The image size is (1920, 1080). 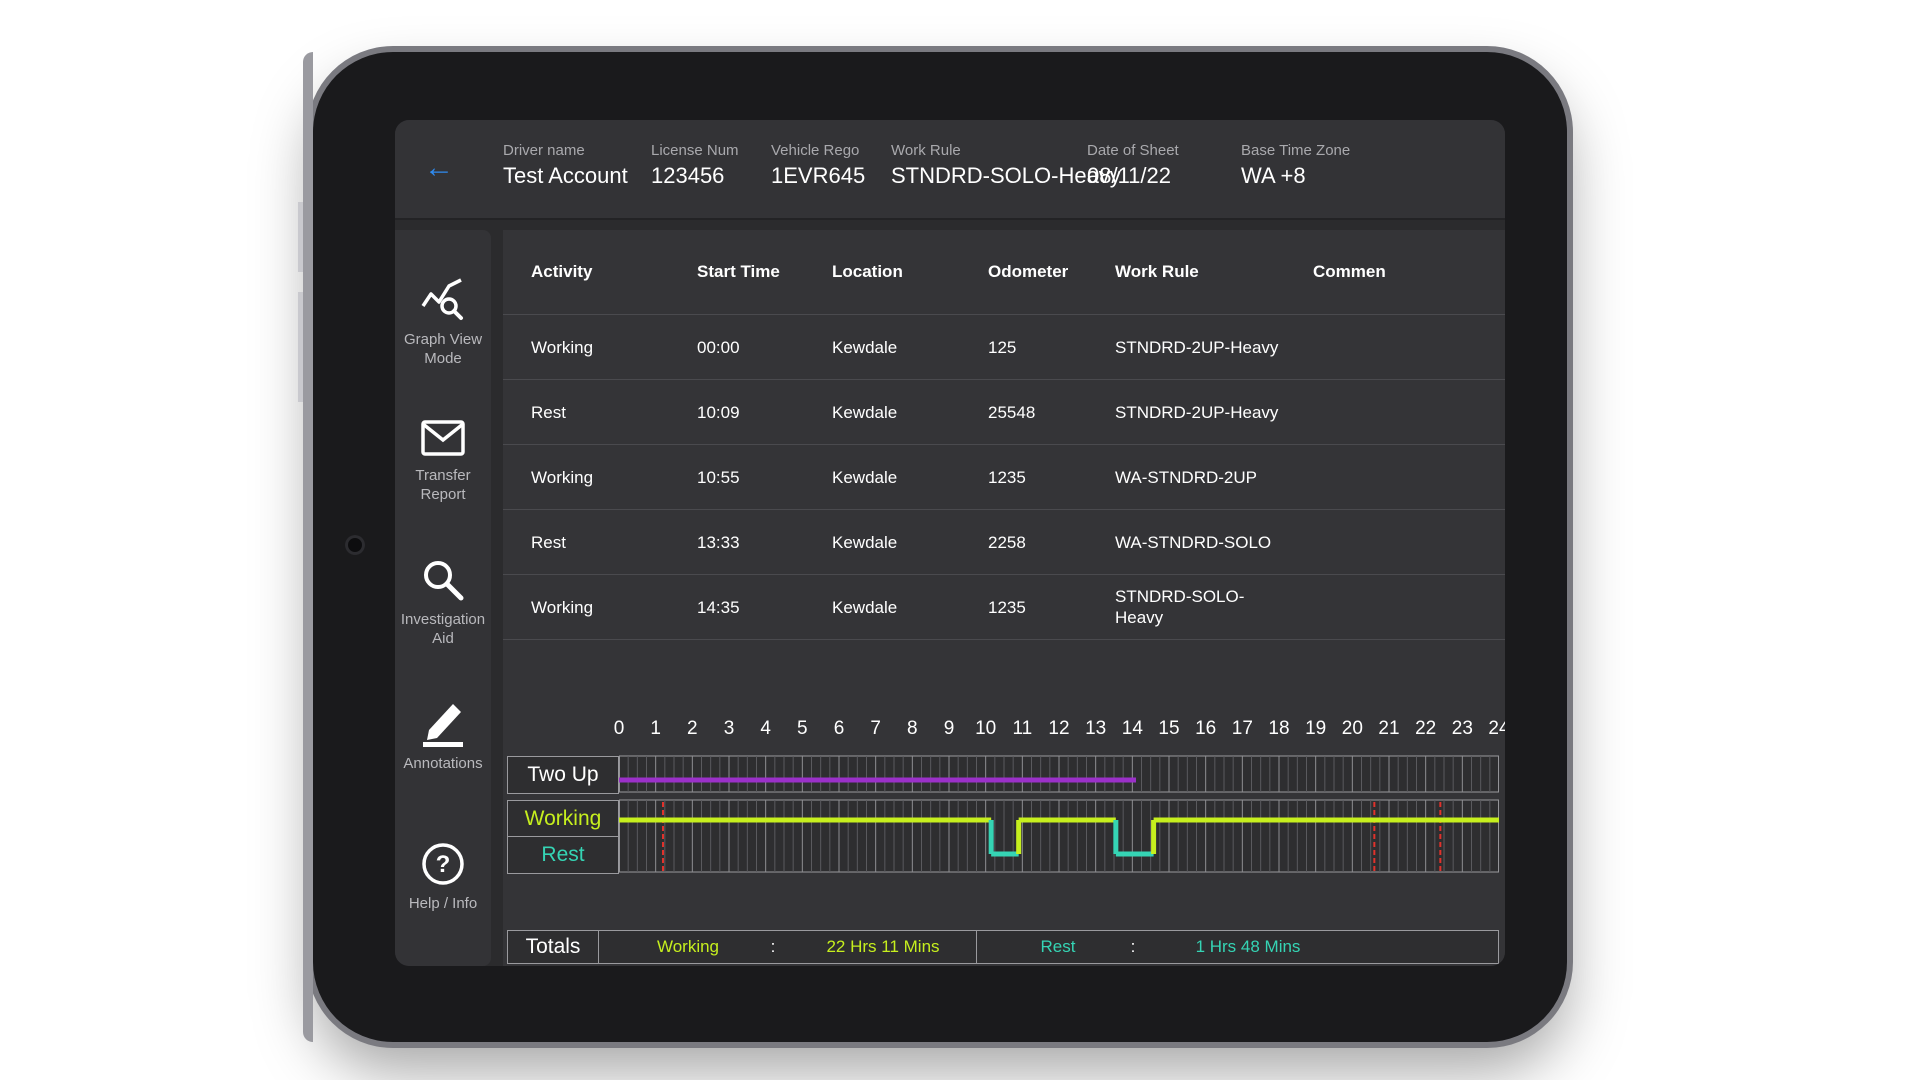 I want to click on timeline-chart, so click(x=1059, y=814).